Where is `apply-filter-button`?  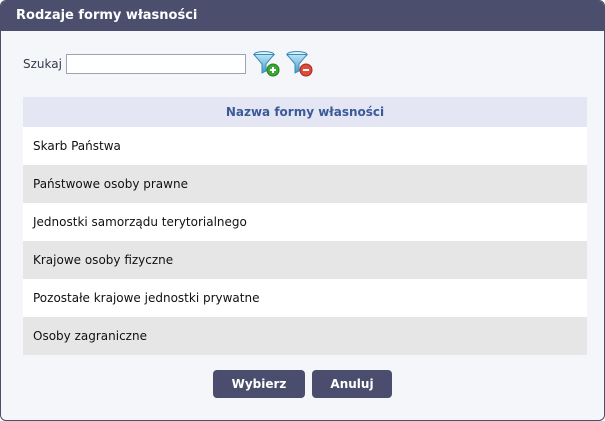 apply-filter-button is located at coordinates (266, 64).